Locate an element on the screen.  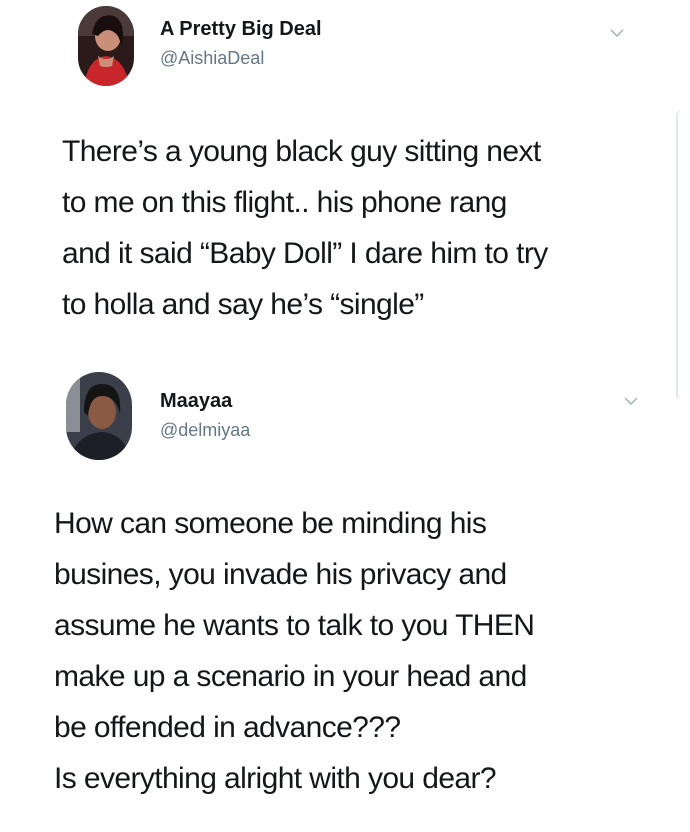
display-name: Maayaa is located at coordinates (196, 401).